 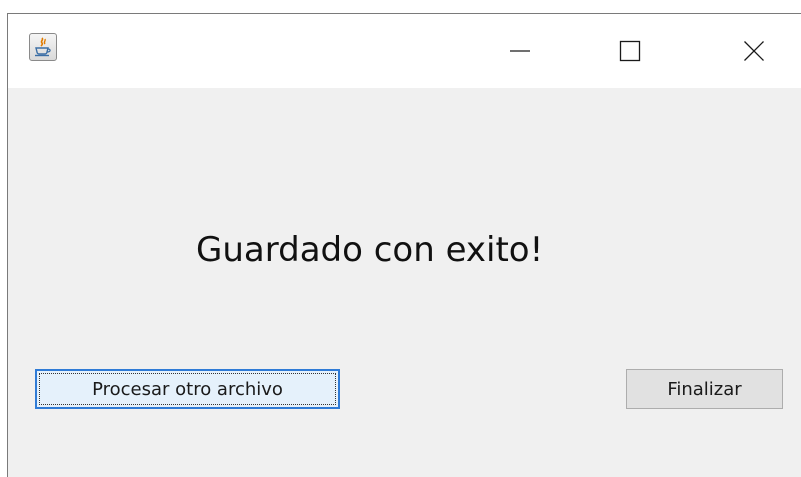 I want to click on process-another-file-button: Procesar otro archivo, so click(x=187, y=389).